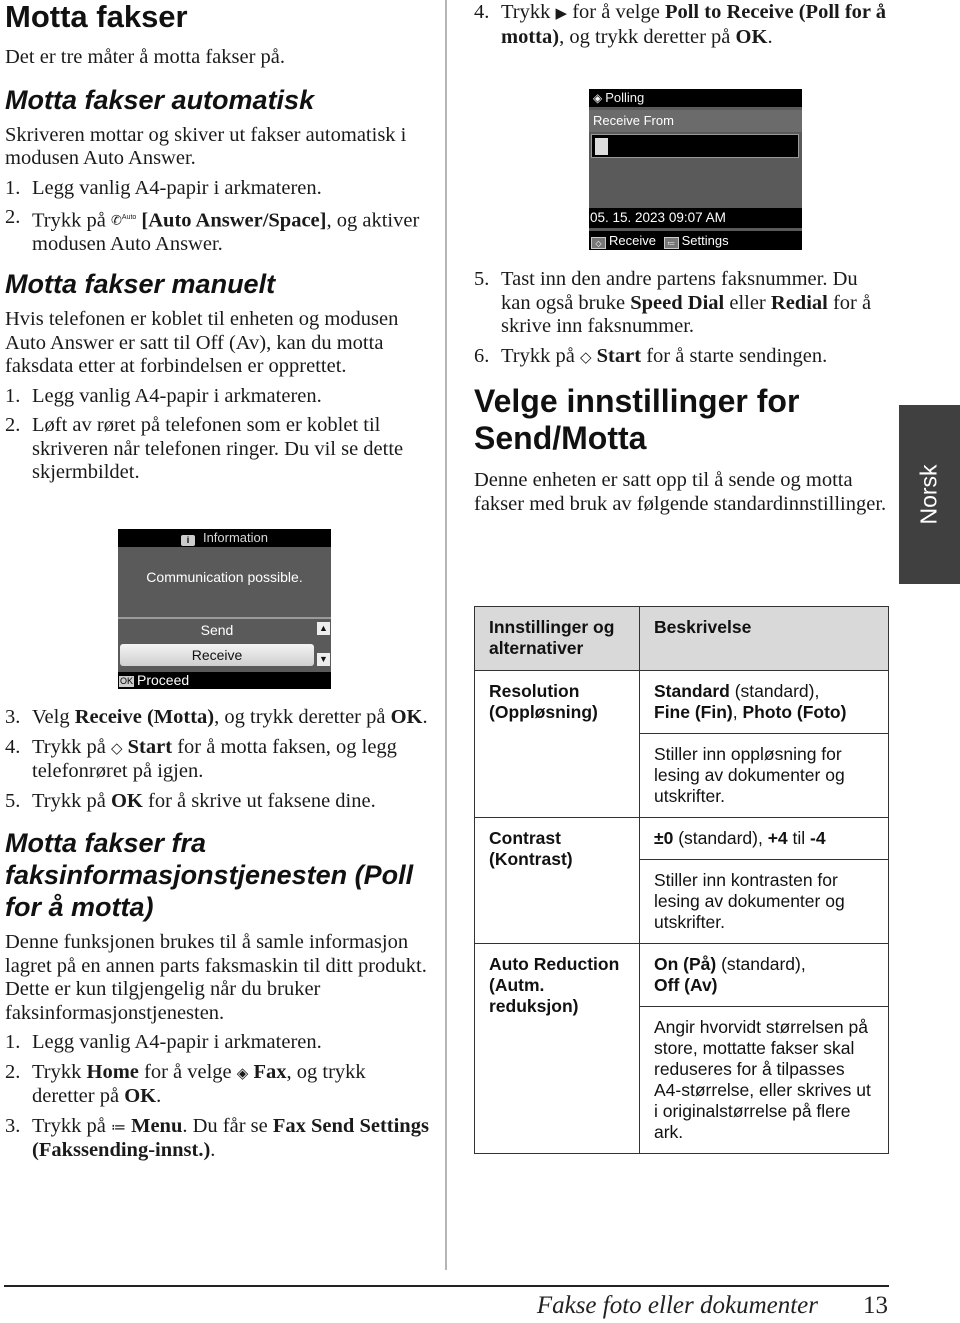  Describe the element at coordinates (598, 243) in the screenshot. I see `start-key-icon: ◇` at that location.